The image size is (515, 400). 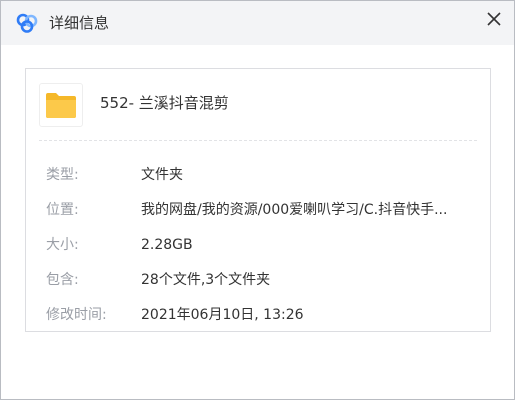 I want to click on detail-row-size: 大小: 2.28GB, so click(x=258, y=245).